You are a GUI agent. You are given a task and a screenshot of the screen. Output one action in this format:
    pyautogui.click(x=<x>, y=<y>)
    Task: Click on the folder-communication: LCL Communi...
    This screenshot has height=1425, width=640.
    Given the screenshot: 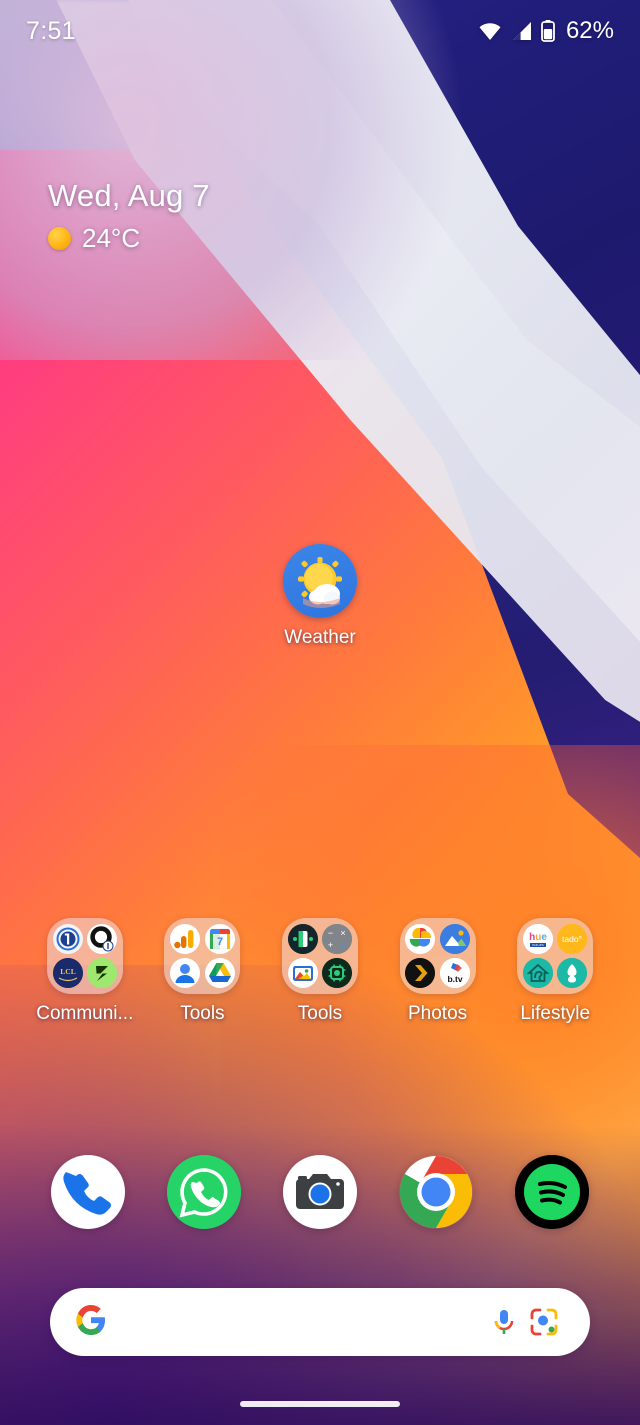 What is the action you would take?
    pyautogui.click(x=84, y=971)
    